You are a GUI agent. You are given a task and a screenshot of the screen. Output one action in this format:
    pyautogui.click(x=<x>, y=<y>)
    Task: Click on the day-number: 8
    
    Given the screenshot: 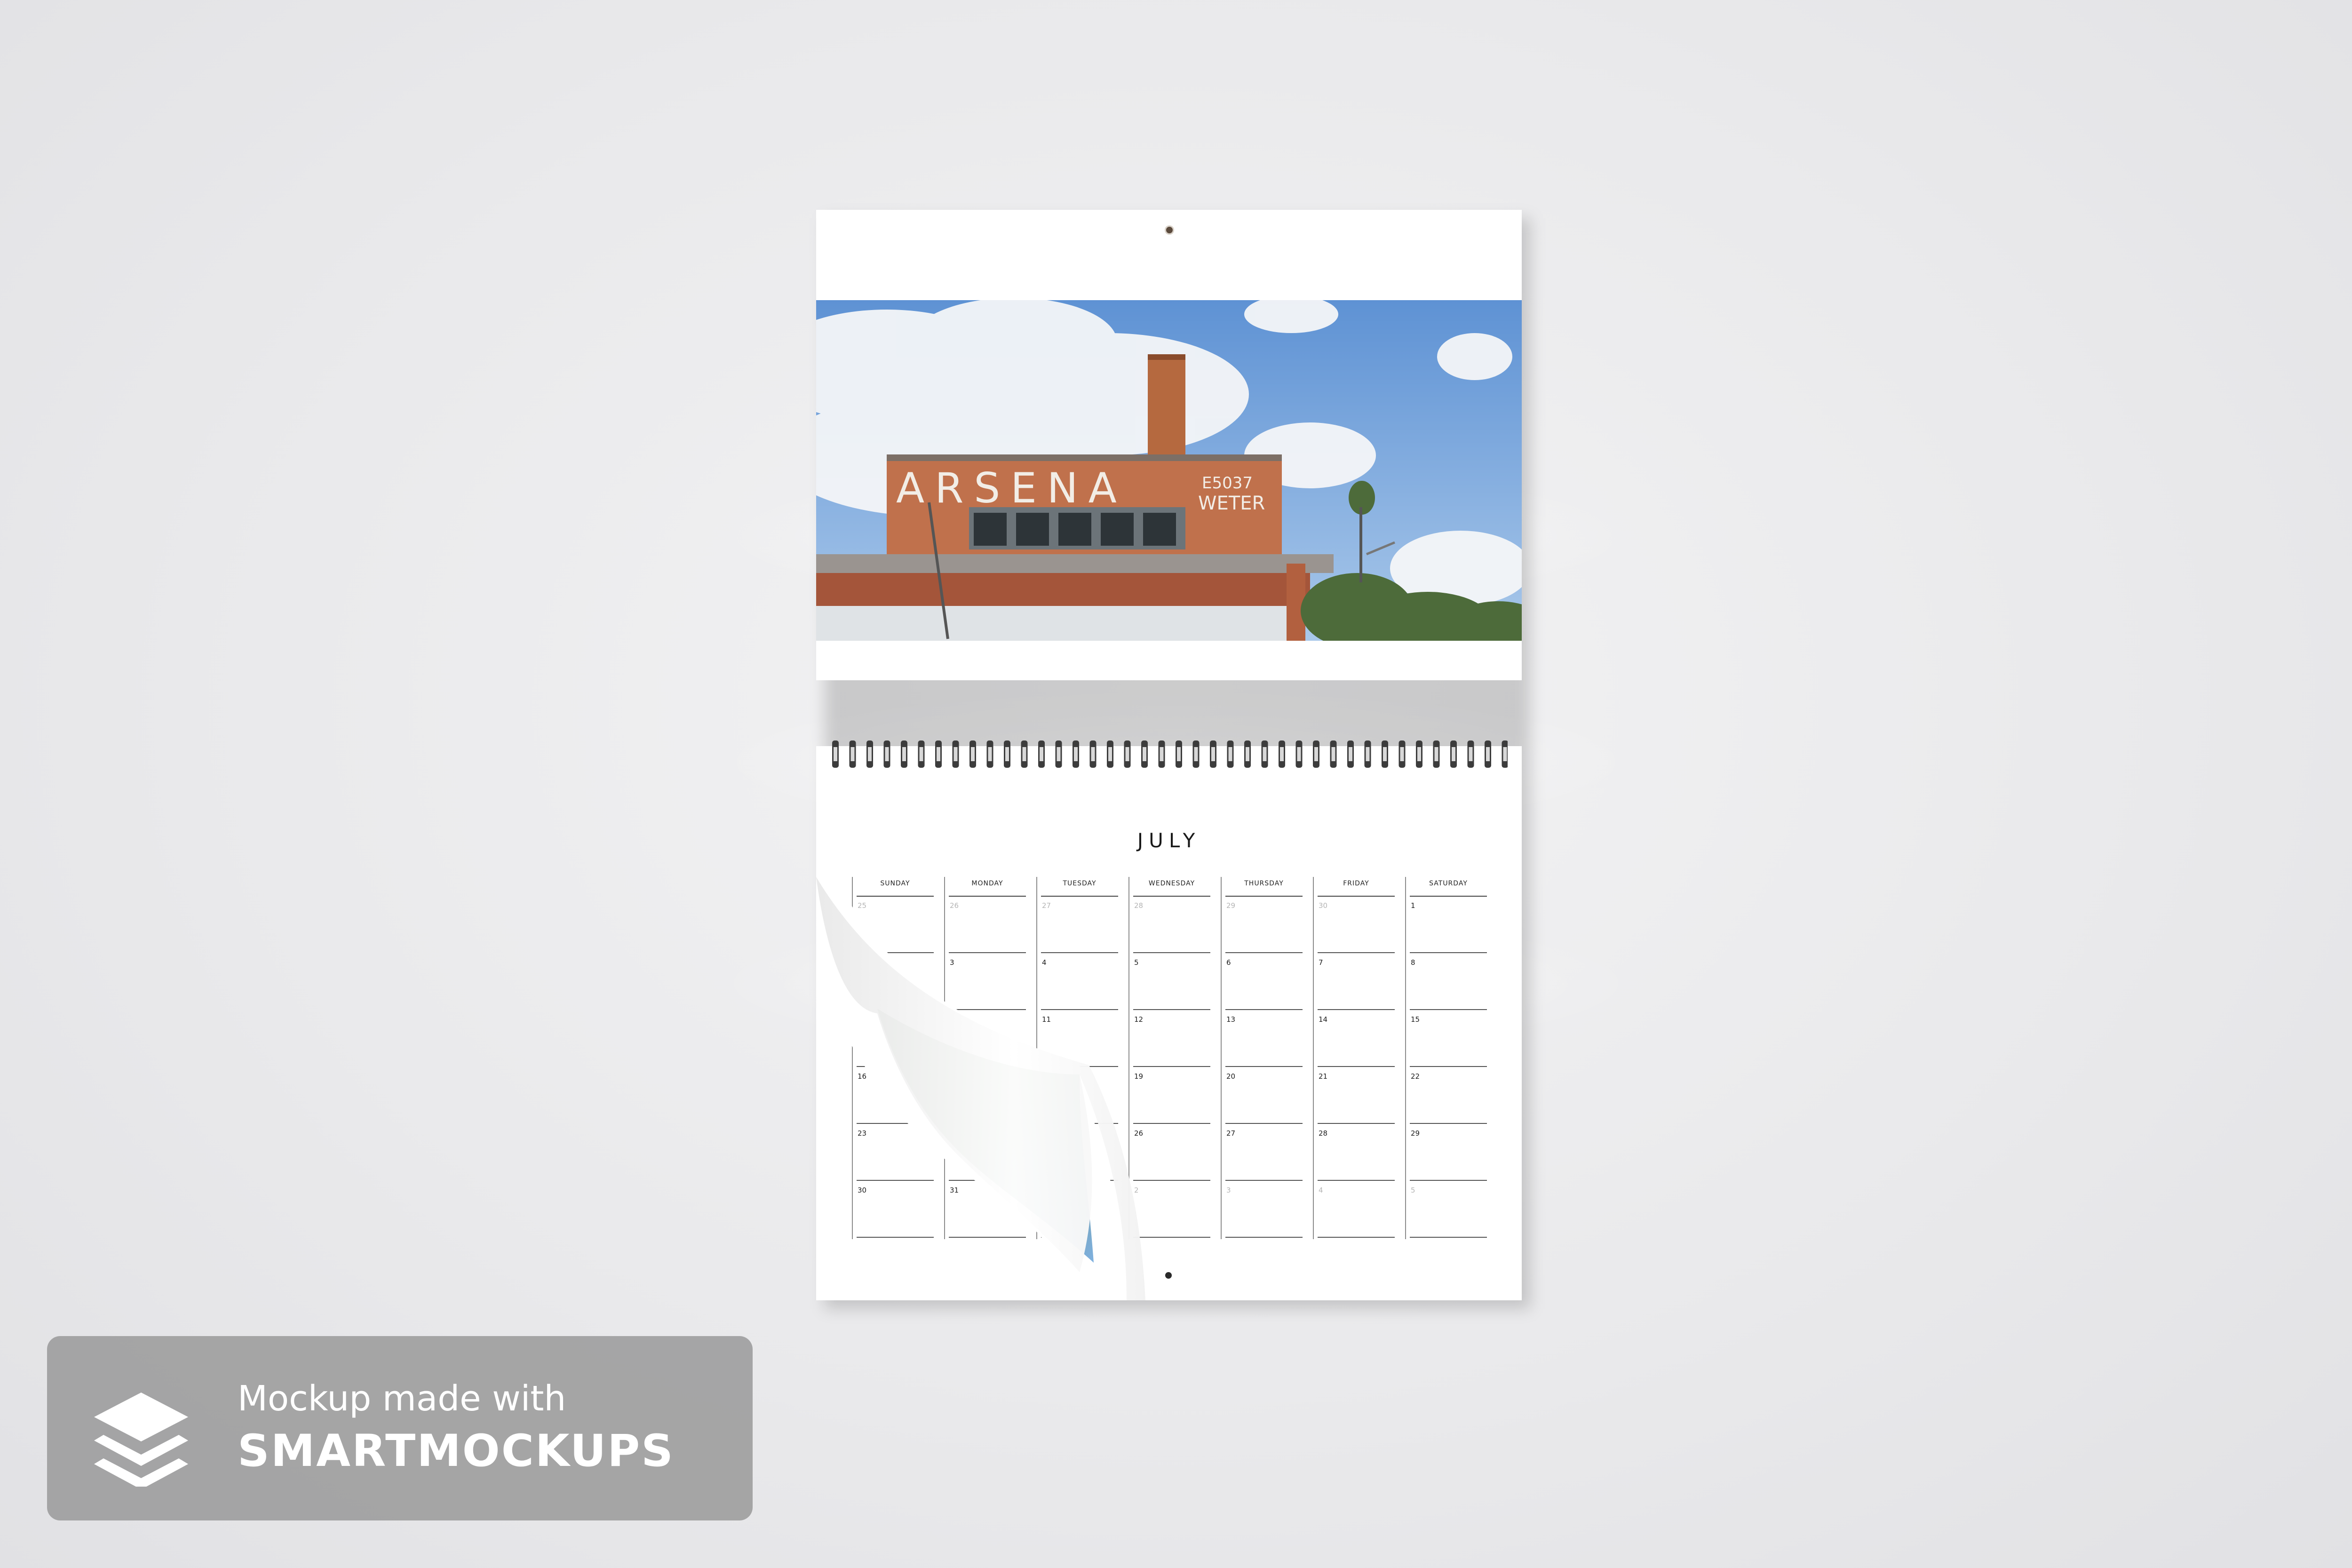 What is the action you would take?
    pyautogui.click(x=1413, y=962)
    